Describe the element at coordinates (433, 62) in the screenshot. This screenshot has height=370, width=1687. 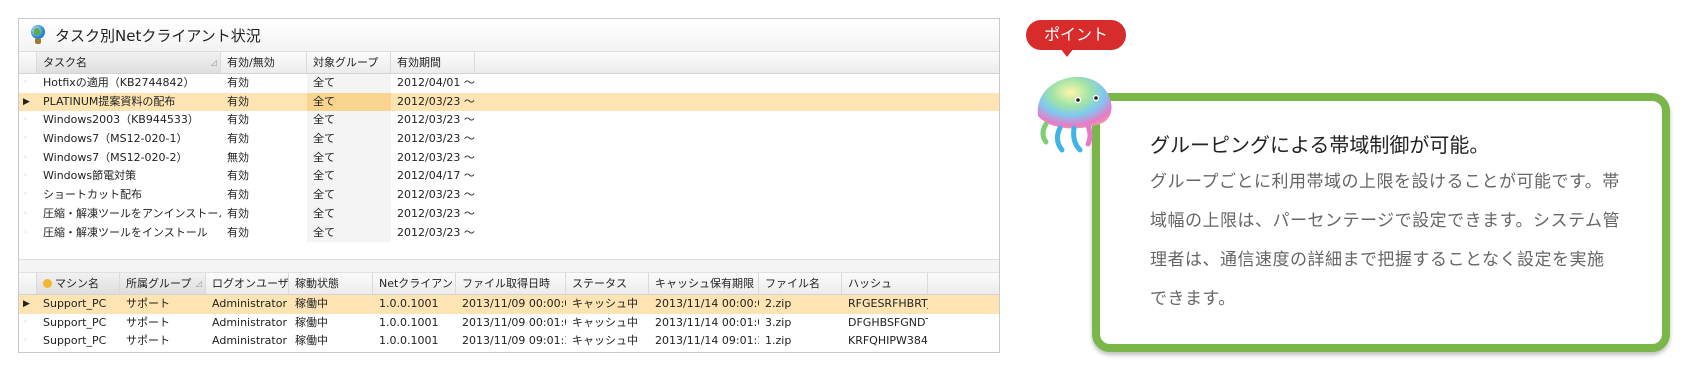
I see `column-header-period: 有効期間` at that location.